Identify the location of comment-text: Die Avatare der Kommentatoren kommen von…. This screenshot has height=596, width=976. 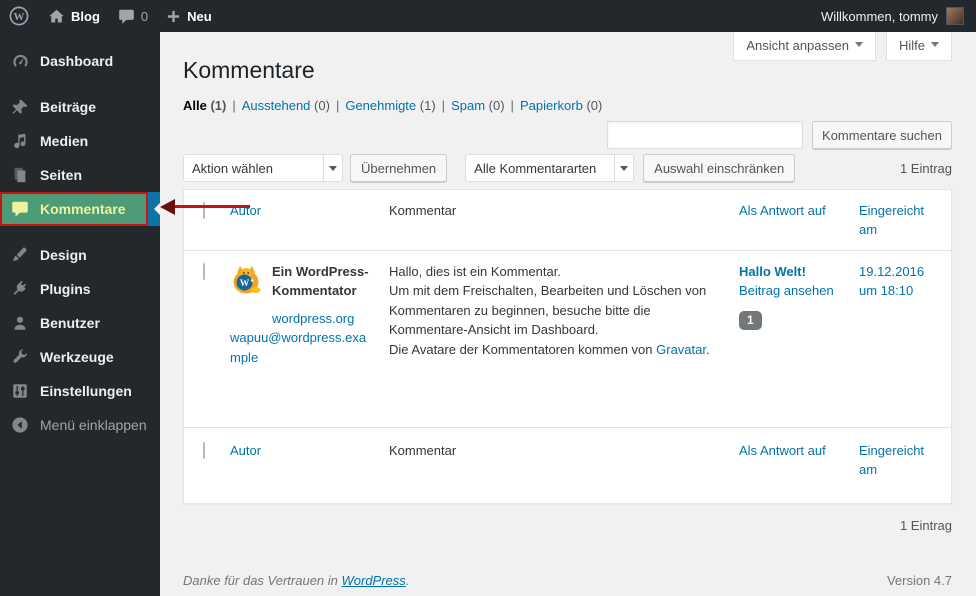
(549, 349).